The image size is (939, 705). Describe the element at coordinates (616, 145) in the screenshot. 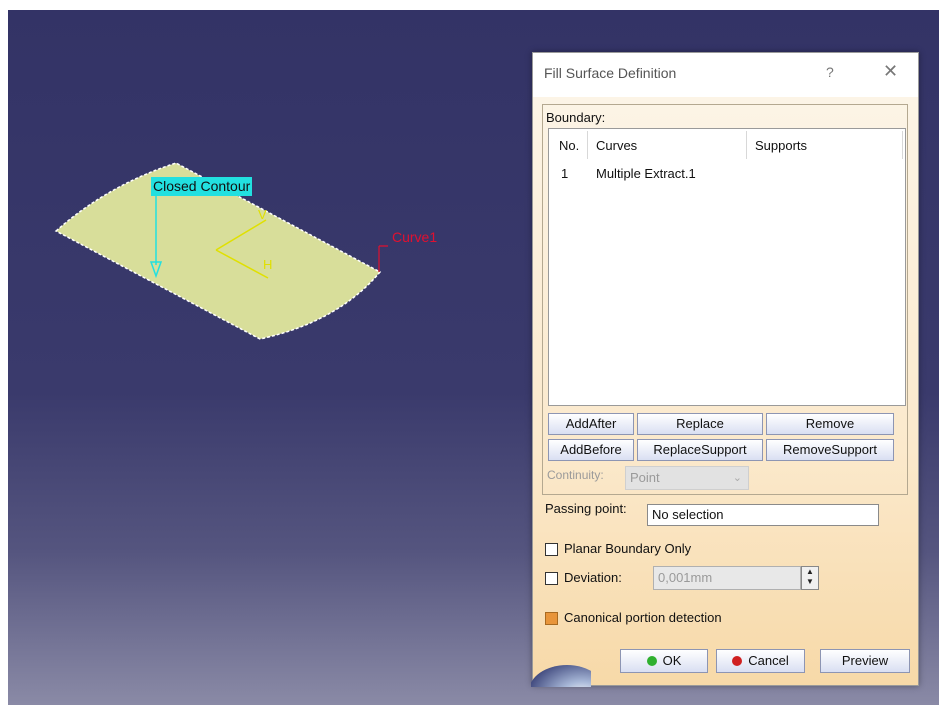

I see `column-header-curves: Curves` at that location.